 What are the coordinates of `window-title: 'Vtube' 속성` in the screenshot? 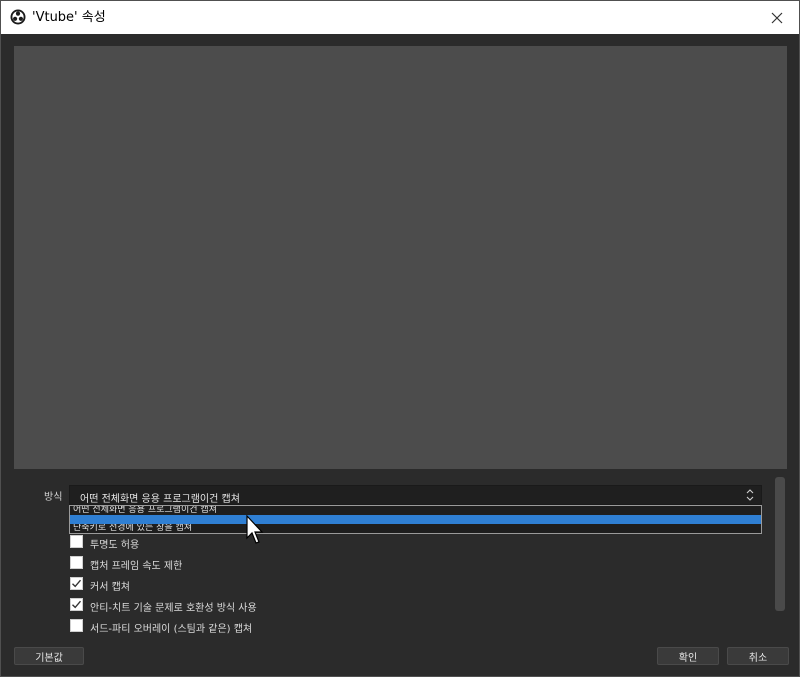 It's located at (69, 17).